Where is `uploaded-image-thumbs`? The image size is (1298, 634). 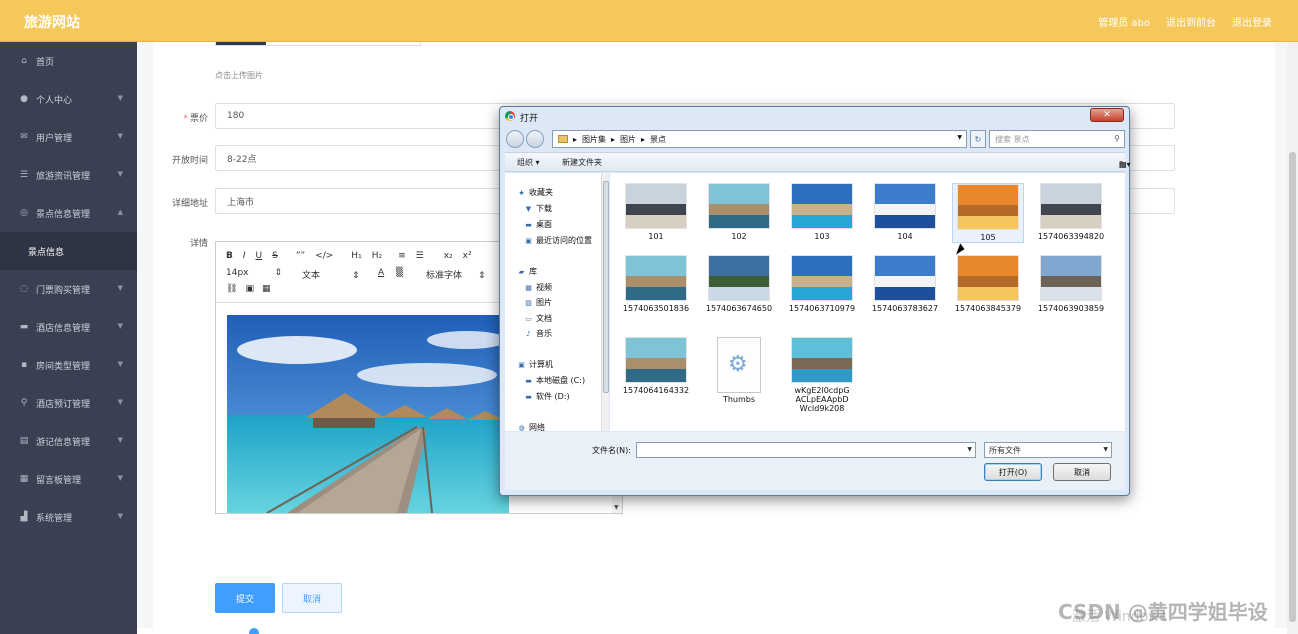
uploaded-image-thumbs is located at coordinates (318, 44).